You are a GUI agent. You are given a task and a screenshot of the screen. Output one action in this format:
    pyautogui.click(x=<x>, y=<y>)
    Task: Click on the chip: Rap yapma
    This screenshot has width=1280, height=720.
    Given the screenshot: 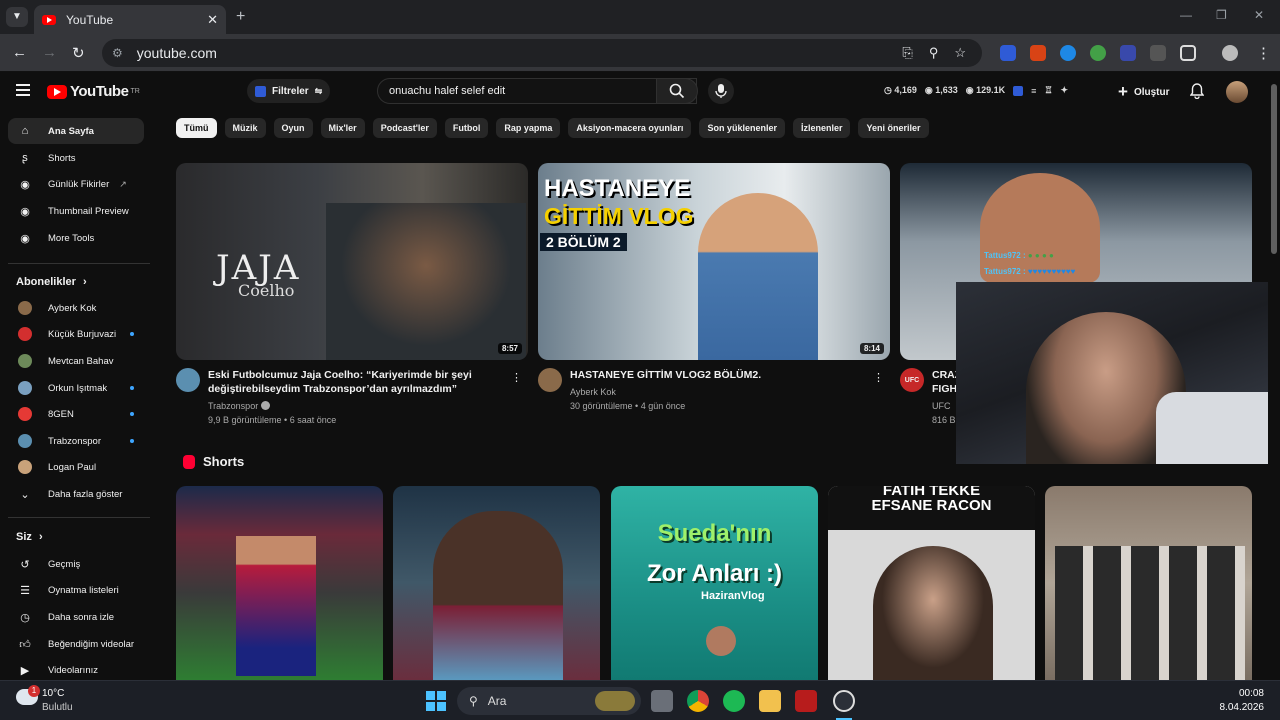 What is the action you would take?
    pyautogui.click(x=528, y=128)
    